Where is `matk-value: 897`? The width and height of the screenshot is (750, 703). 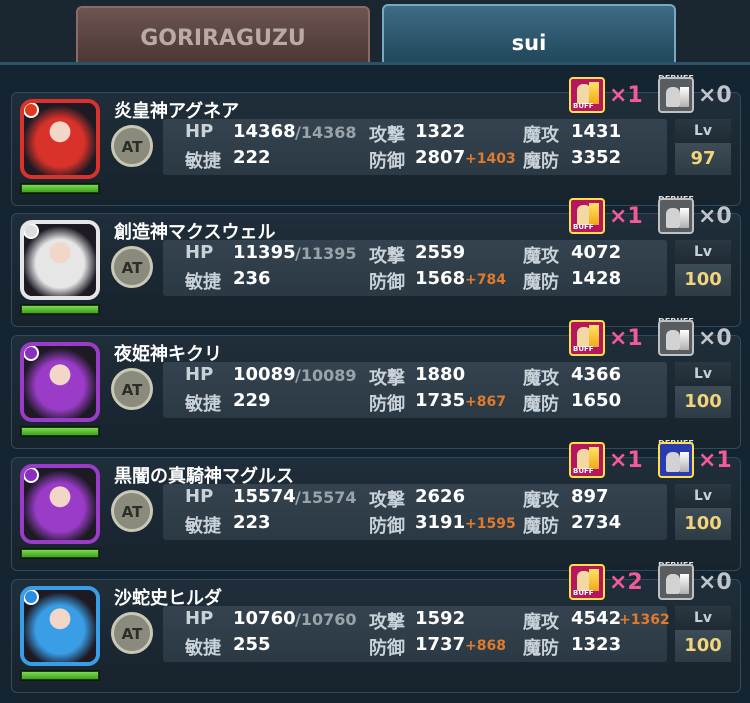
matk-value: 897 is located at coordinates (590, 496).